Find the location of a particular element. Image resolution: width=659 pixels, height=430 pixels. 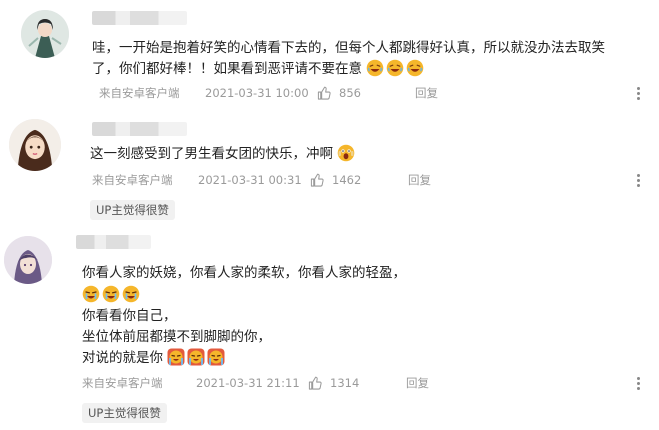

avatar-purple-hair-boy-icon is located at coordinates (28, 260).